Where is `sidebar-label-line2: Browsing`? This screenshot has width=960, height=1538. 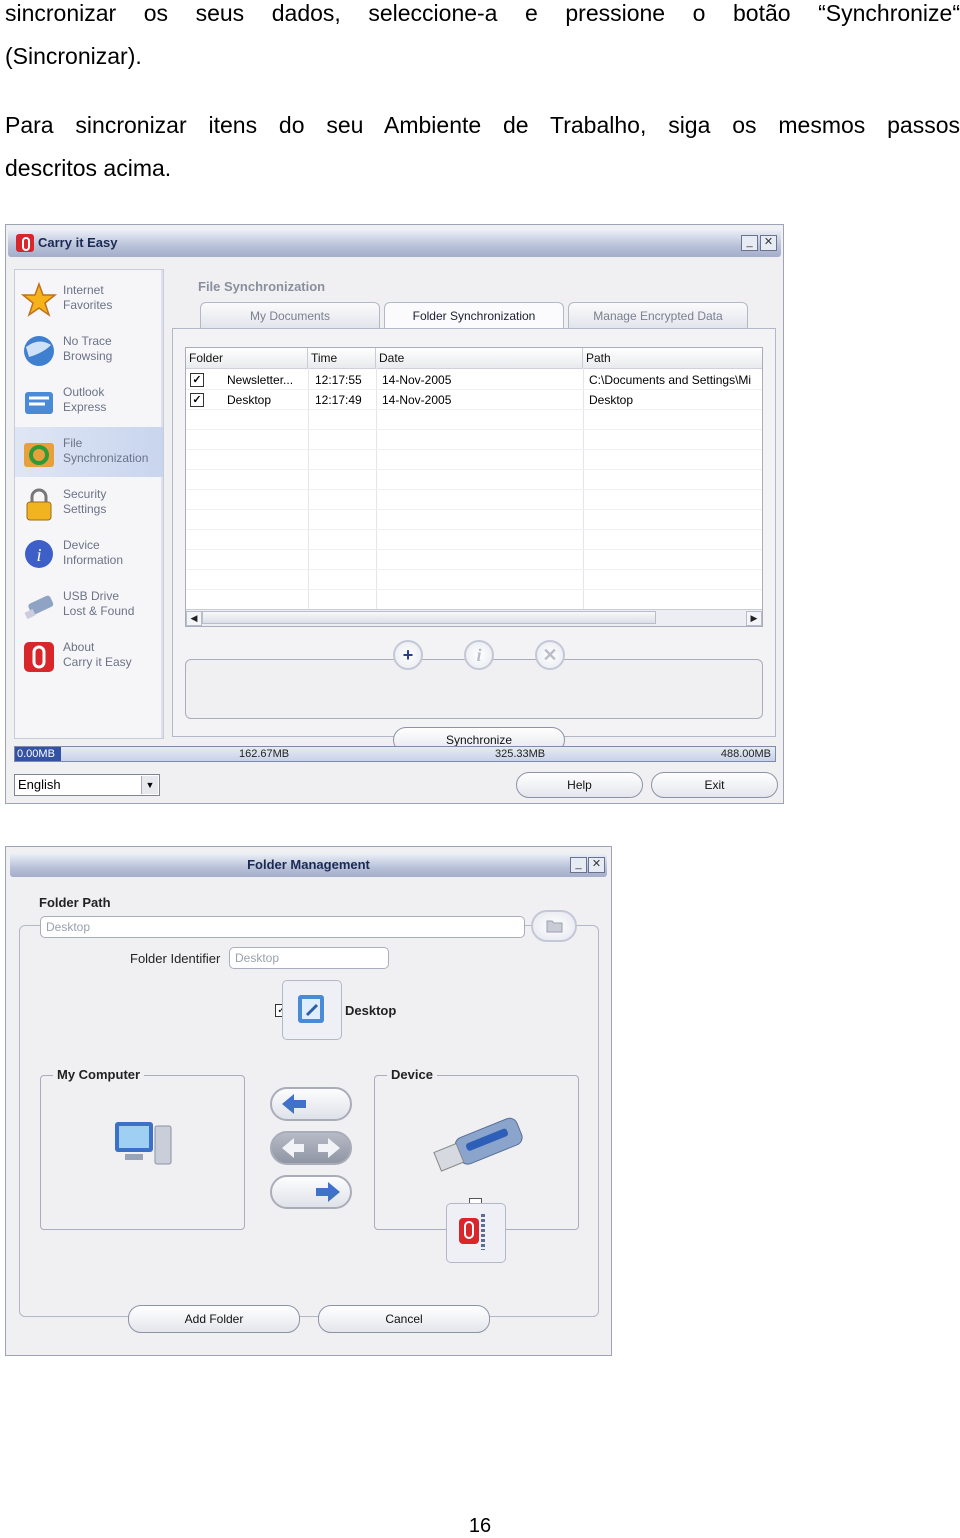 sidebar-label-line2: Browsing is located at coordinates (88, 356).